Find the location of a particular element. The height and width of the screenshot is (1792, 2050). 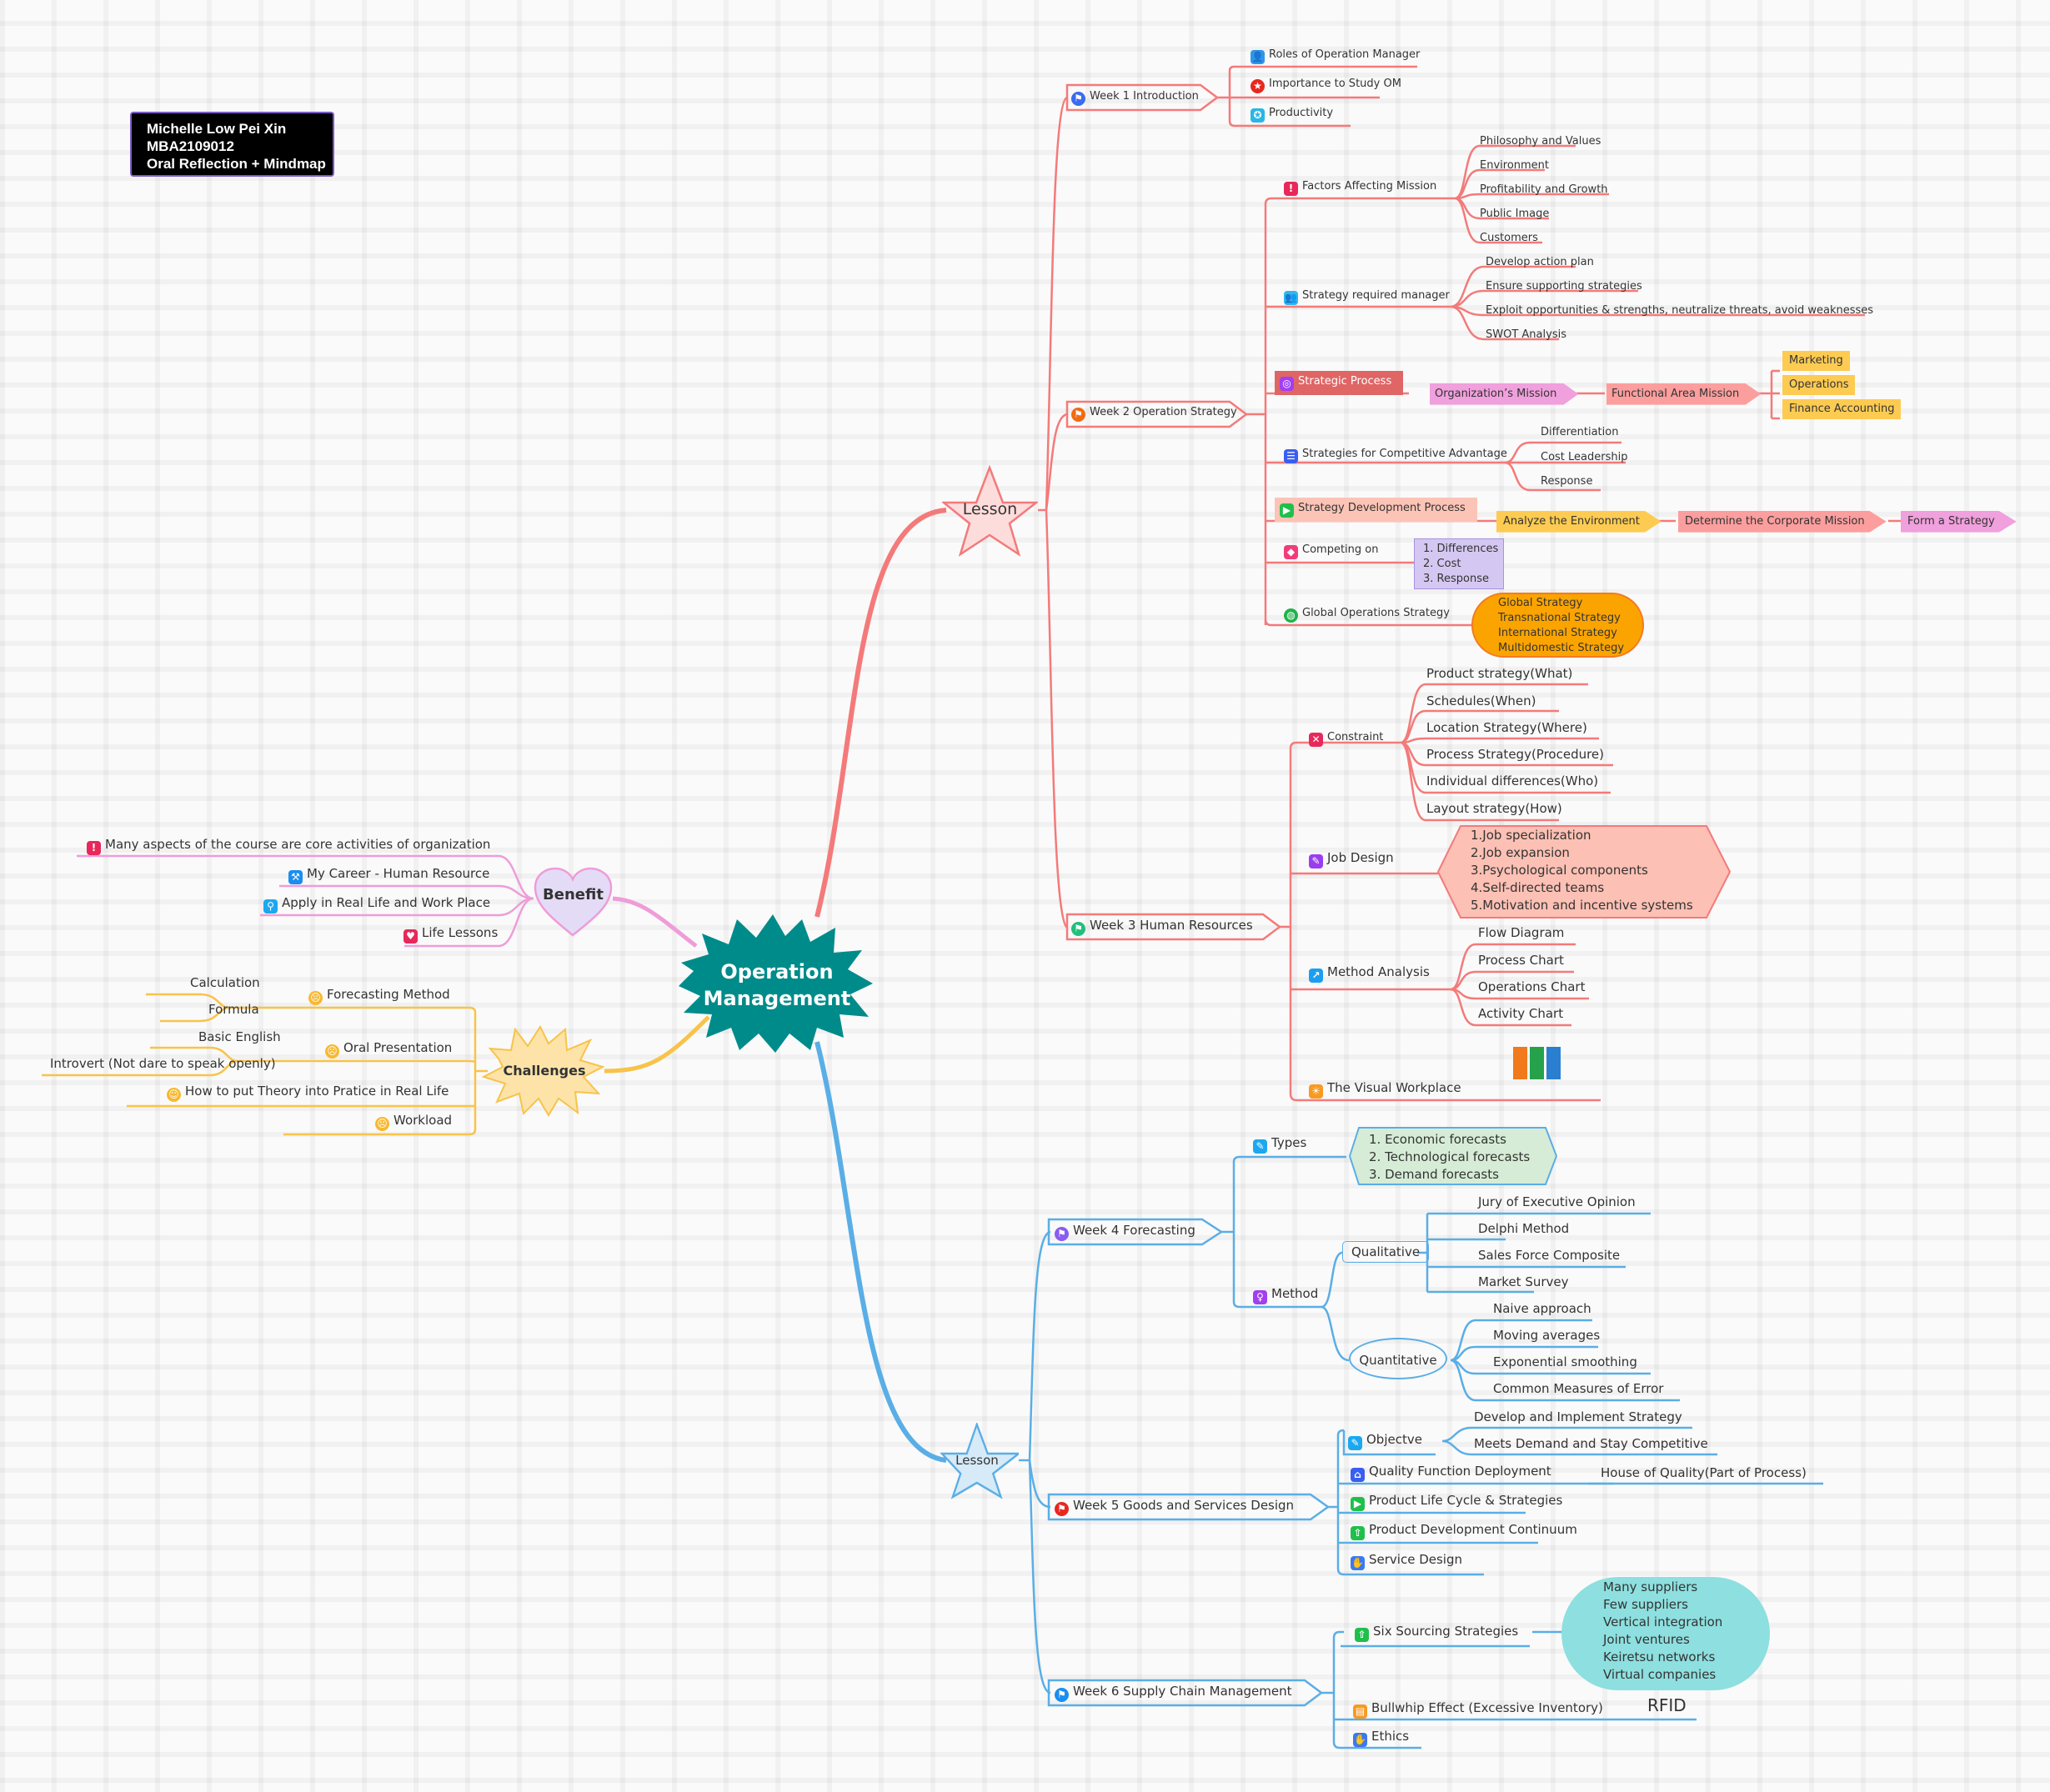

challenge-subitem: Formula is located at coordinates (233, 1010).